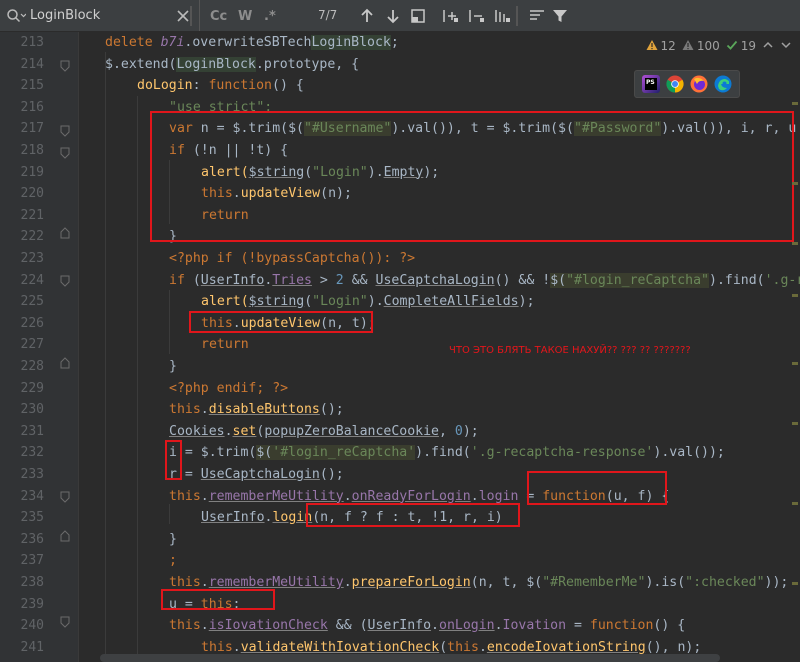 This screenshot has height=662, width=800. I want to click on match-case-toggle: Cc, so click(218, 16).